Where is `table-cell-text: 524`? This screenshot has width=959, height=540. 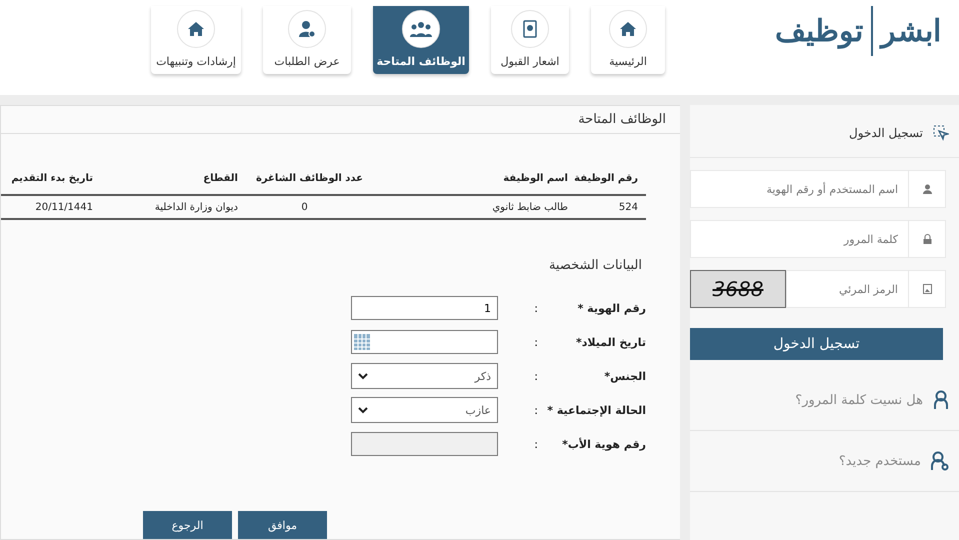 table-cell-text: 524 is located at coordinates (628, 207).